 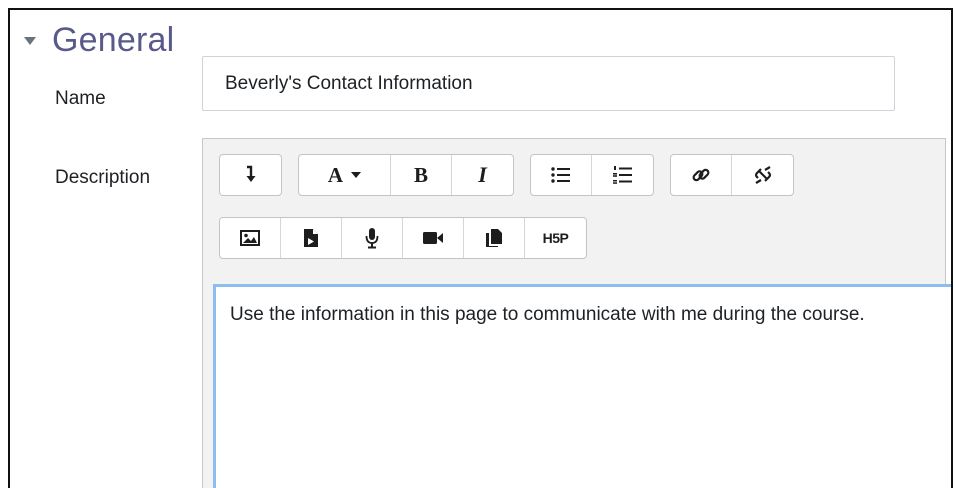 I want to click on chevron-down-icon, so click(x=30, y=41).